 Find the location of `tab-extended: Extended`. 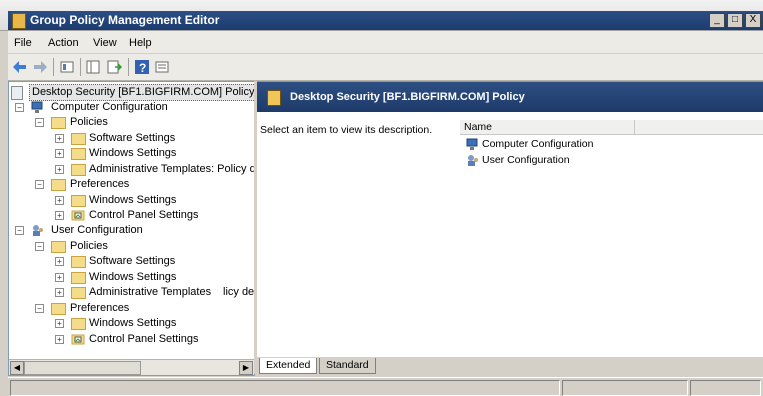

tab-extended: Extended is located at coordinates (288, 366).